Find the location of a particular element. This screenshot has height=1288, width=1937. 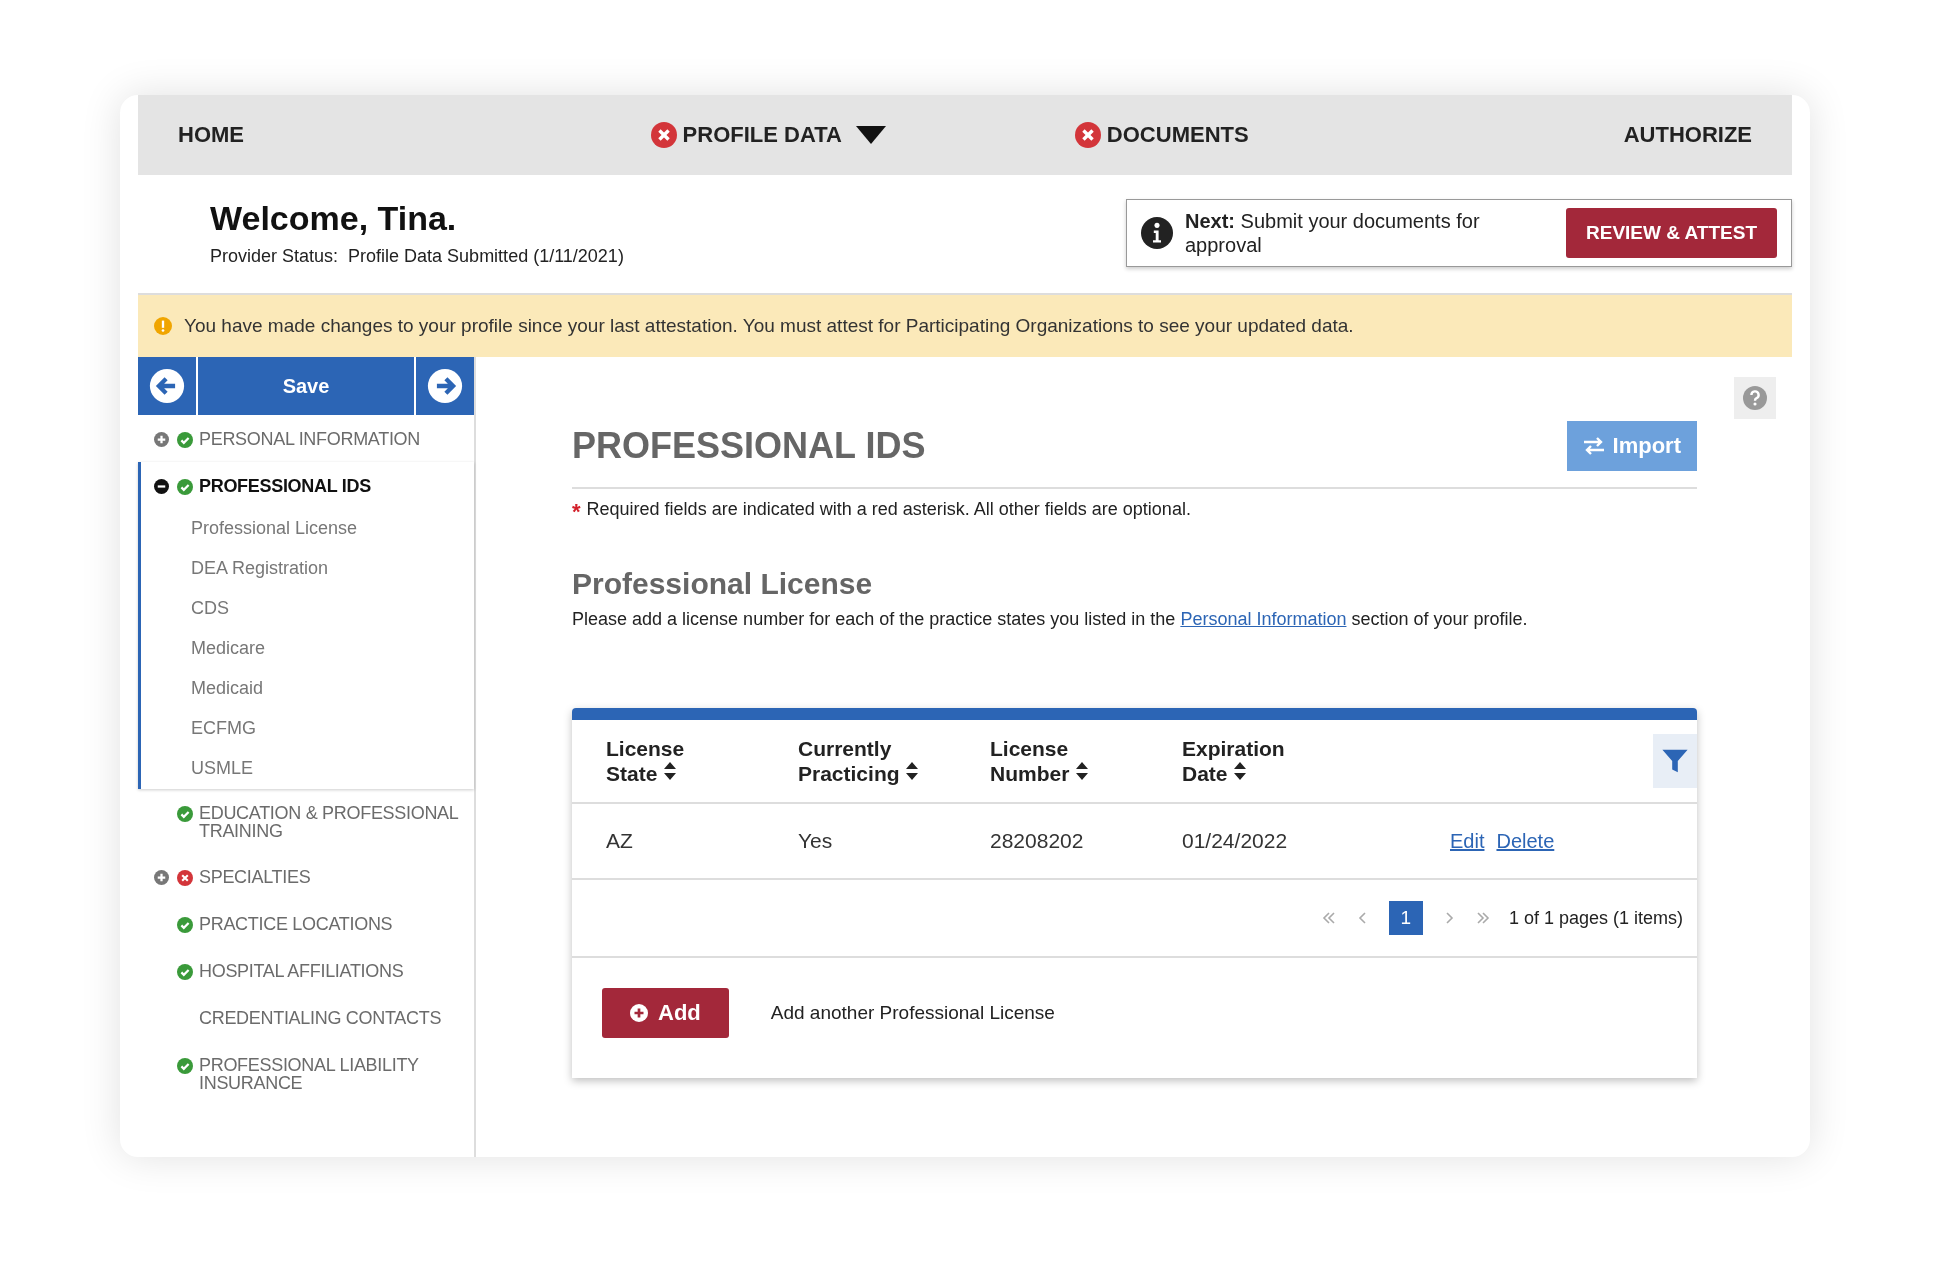

column-header: Expiration Date is located at coordinates (1316, 761).